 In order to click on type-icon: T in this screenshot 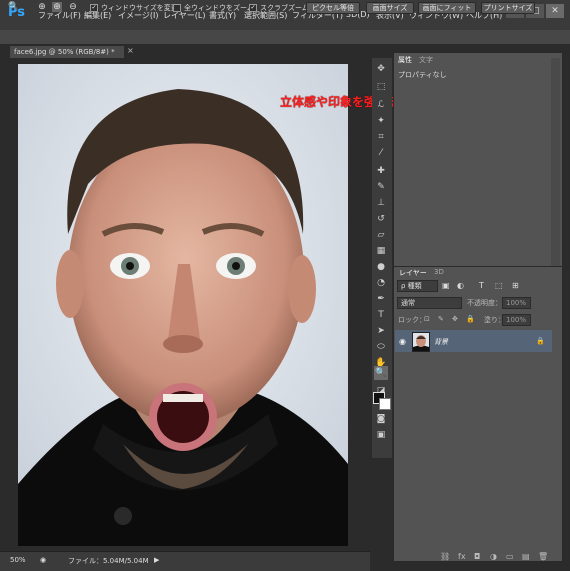, I will do `click(381, 315)`.